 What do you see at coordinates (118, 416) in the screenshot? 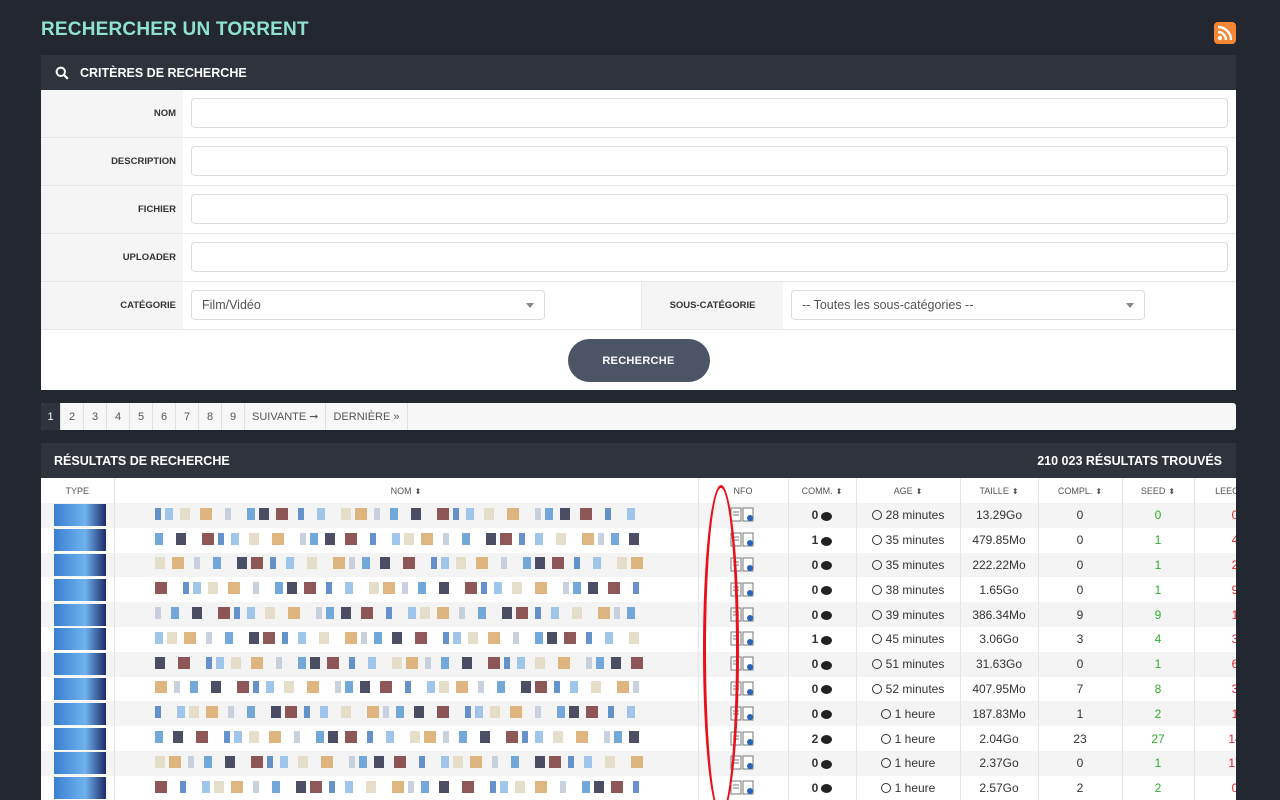
I see `page-4: 4` at bounding box center [118, 416].